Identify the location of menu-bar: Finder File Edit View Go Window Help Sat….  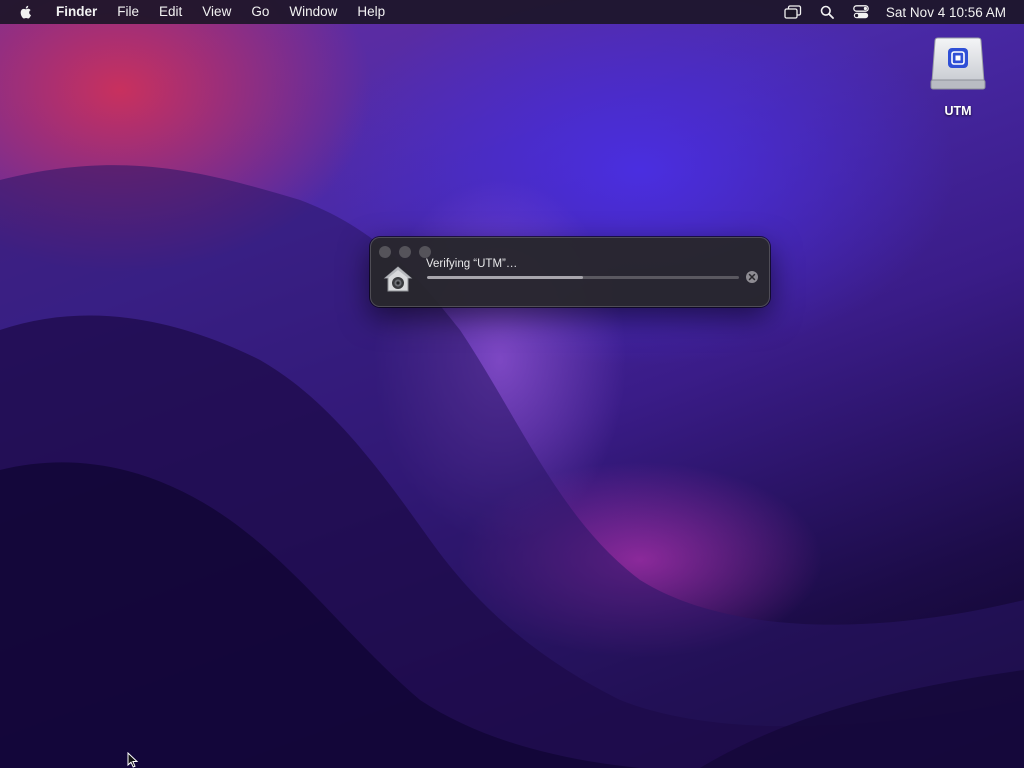
(512, 12).